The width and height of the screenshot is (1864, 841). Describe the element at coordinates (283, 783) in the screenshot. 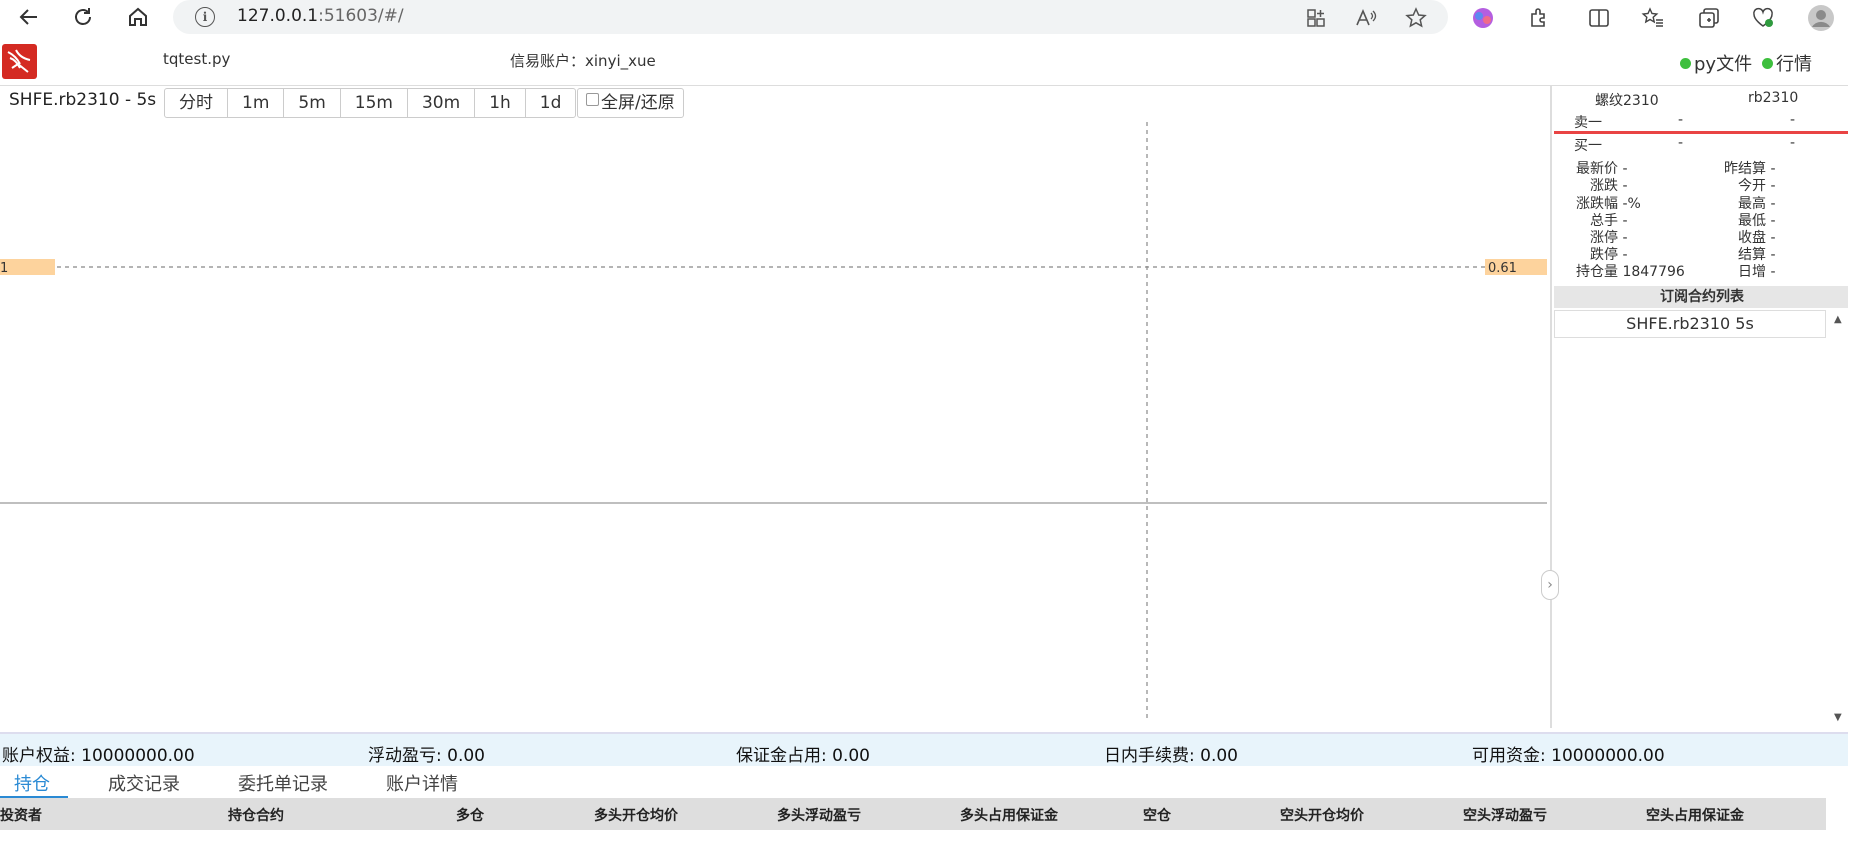

I see `tab-orders: 委托单记录` at that location.